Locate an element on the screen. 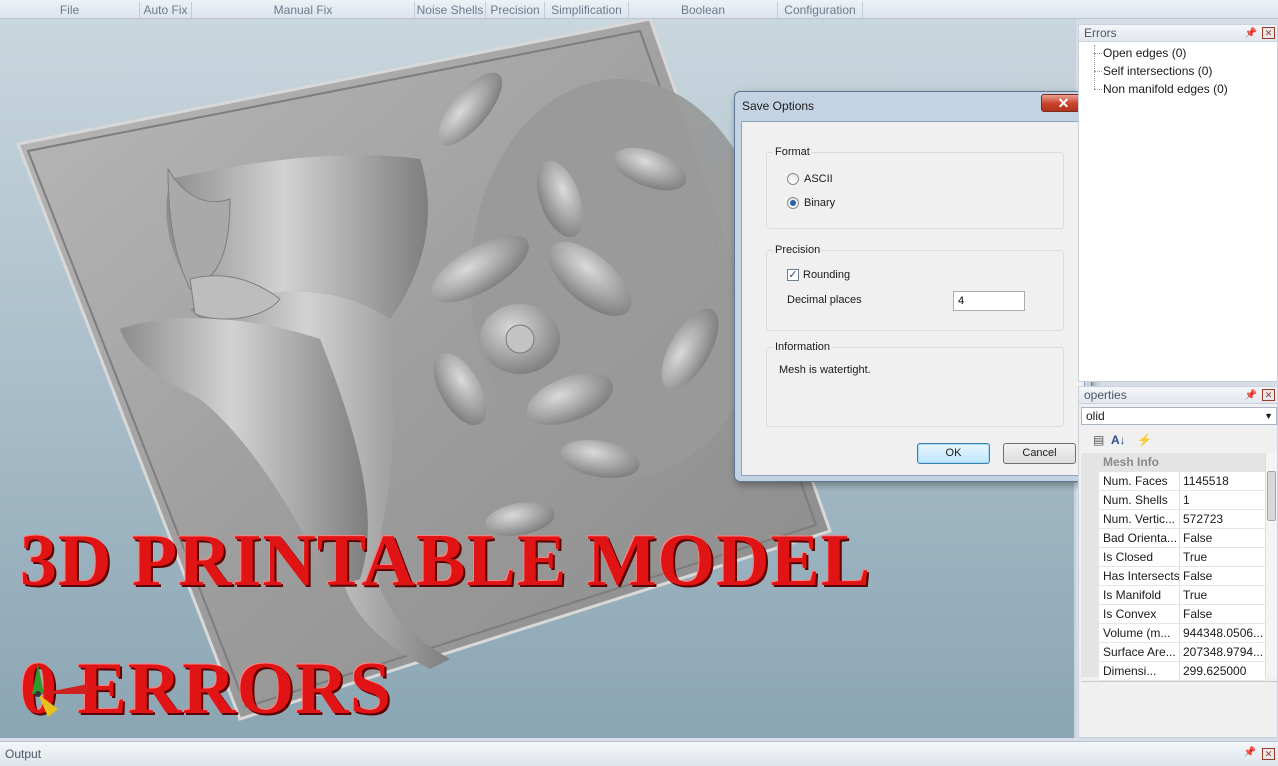 This screenshot has width=1278, height=766. format-binary-label: Binary is located at coordinates (820, 203).